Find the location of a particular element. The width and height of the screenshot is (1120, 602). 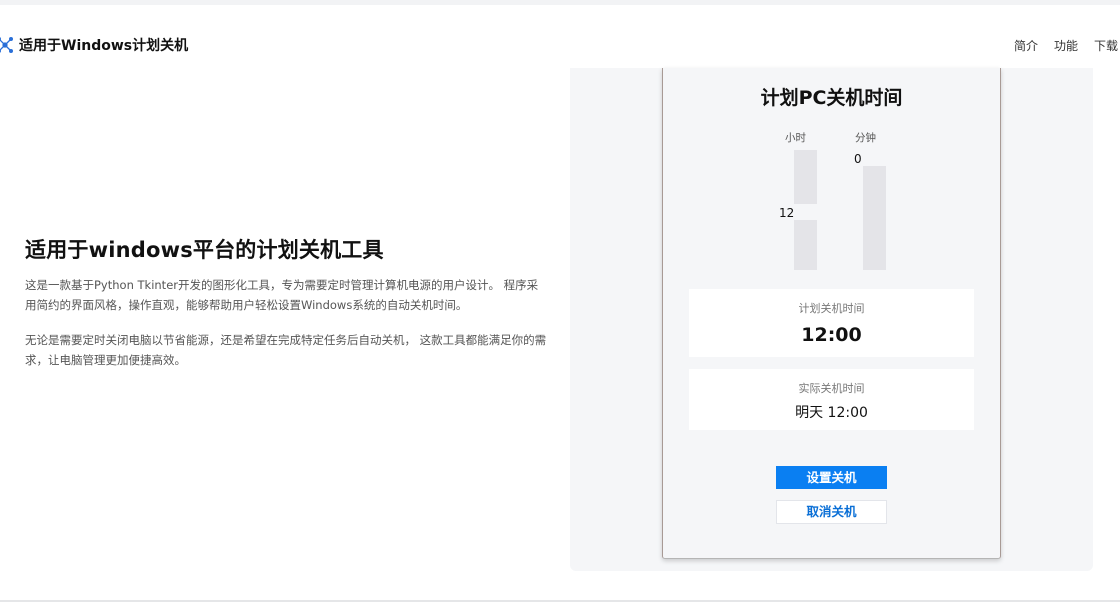

main-nav: 简介 功能 下载 is located at coordinates (1066, 45).